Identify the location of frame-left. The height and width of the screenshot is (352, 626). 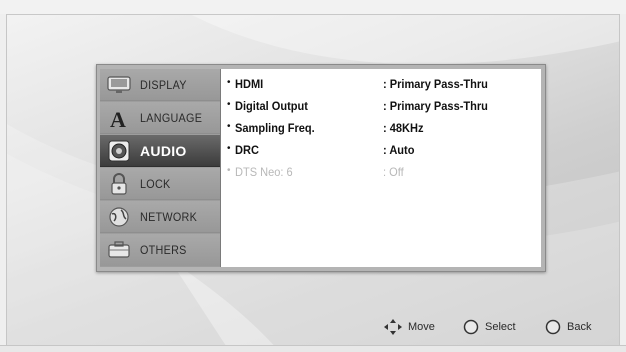
(3, 183).